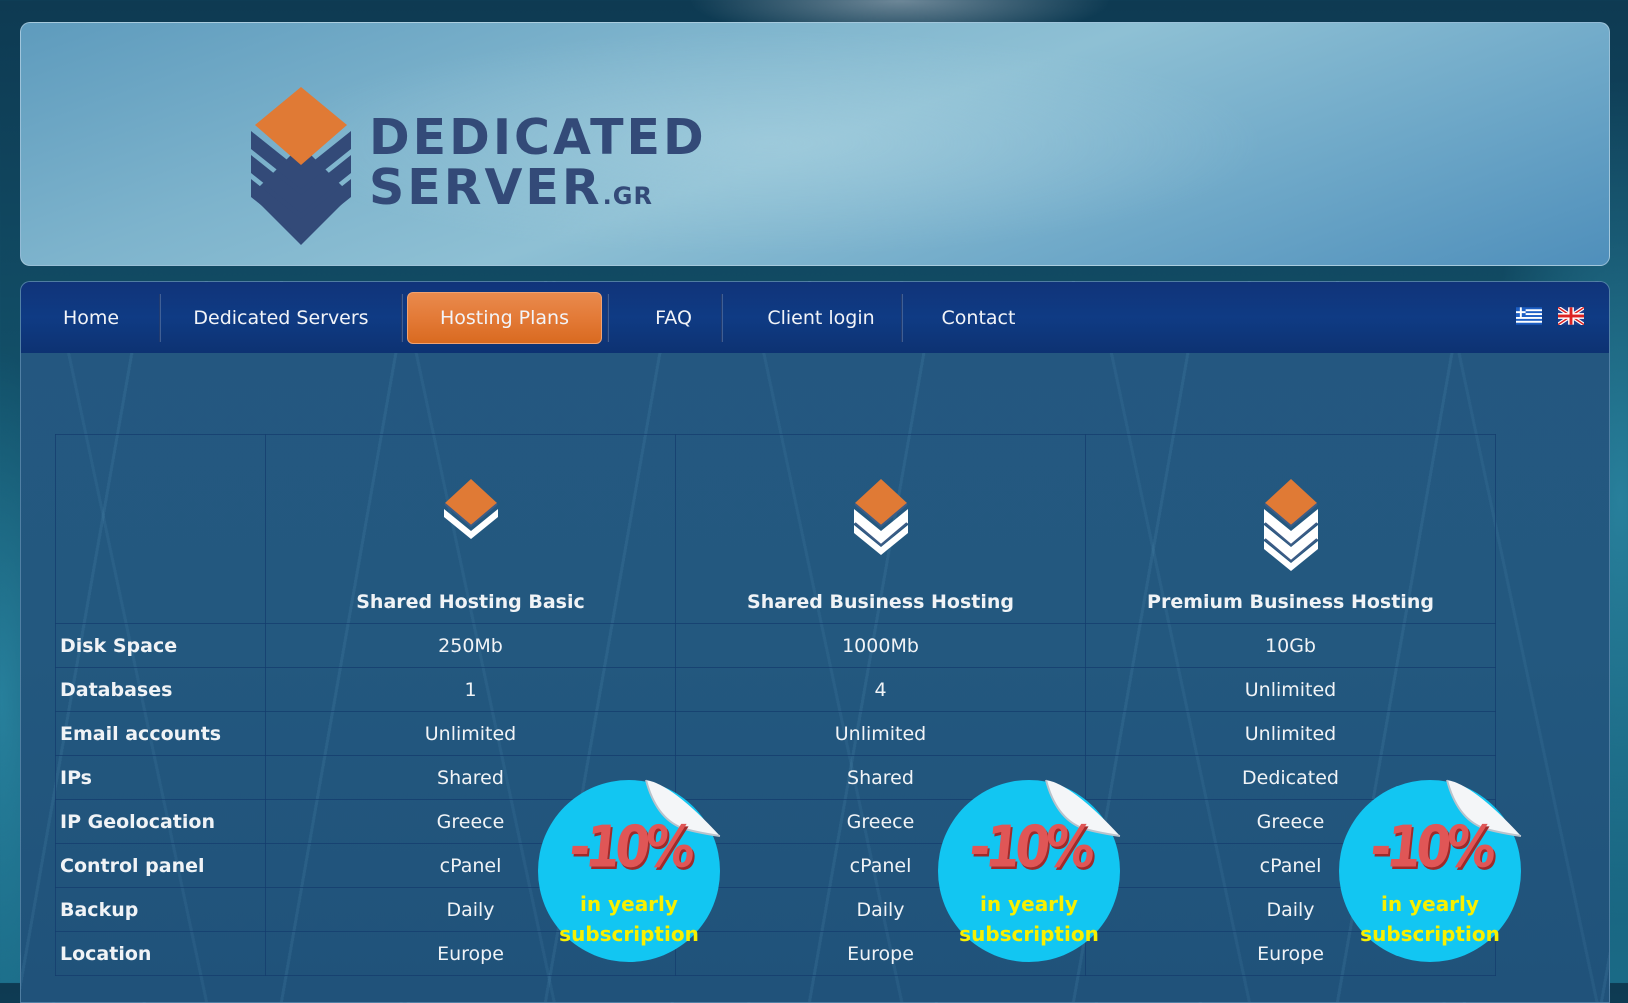 This screenshot has width=1628, height=1003. I want to click on table-row-control-panel: Control panel cPanel cPanel cPanel, so click(775, 865).